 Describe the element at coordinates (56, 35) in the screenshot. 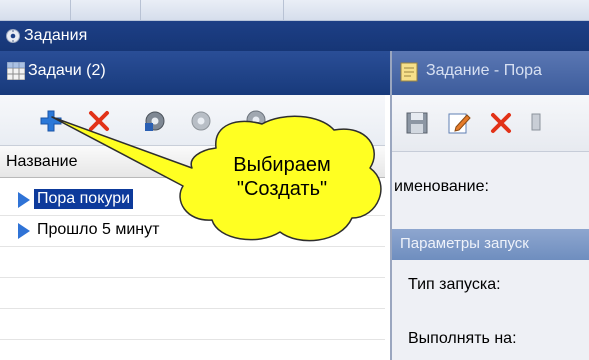

I see `tasks-header-title: Задания` at that location.